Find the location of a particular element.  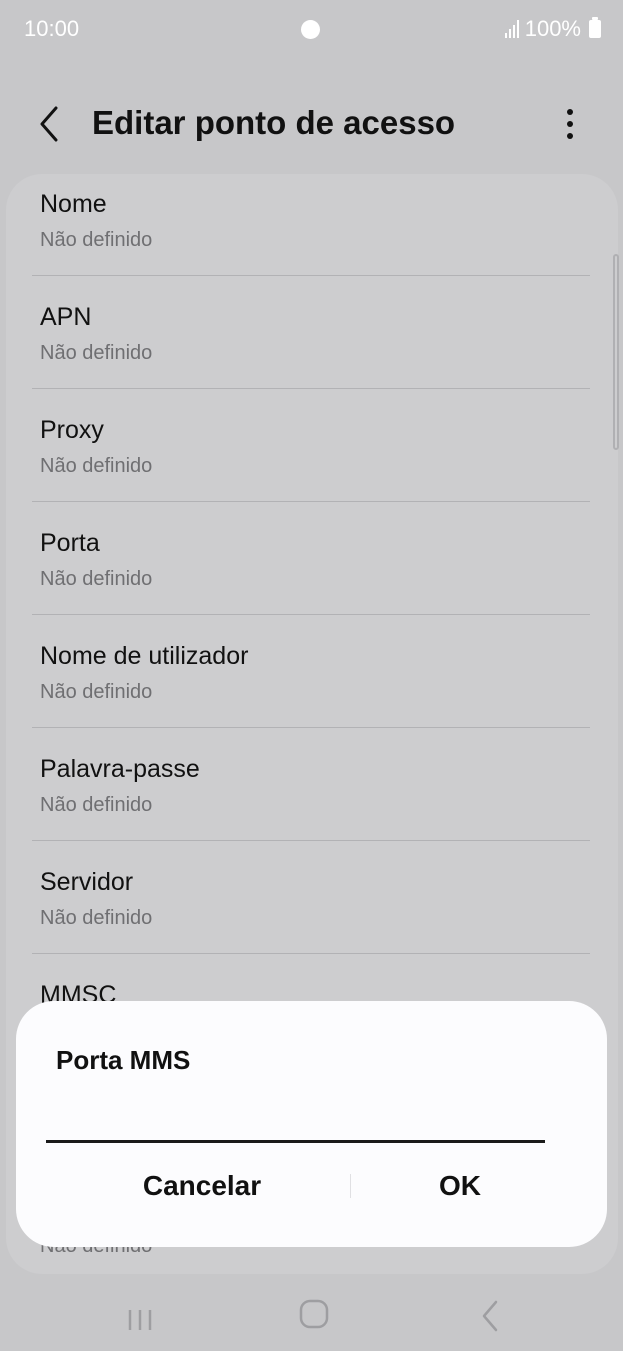

list-item-servidor: Servidor Não definido is located at coordinates (315, 908).